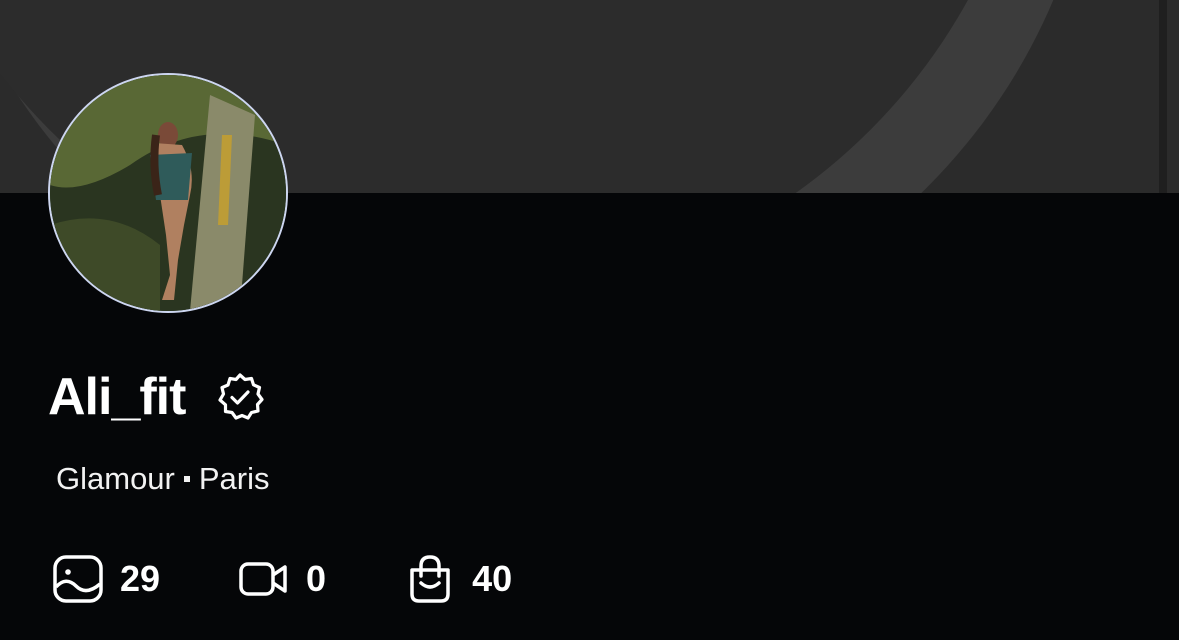 This screenshot has height=640, width=1179. I want to click on stat-videos: 0, so click(282, 579).